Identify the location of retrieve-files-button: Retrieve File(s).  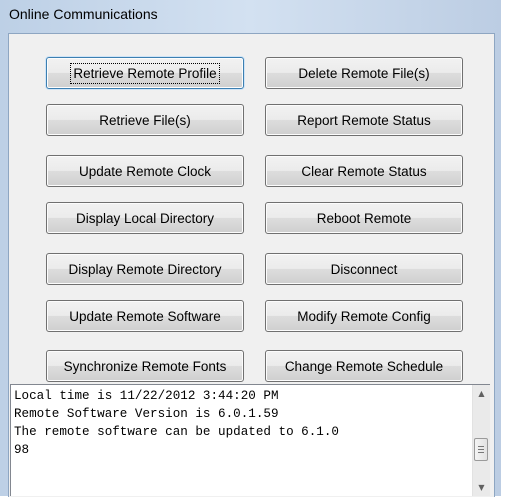
(145, 120).